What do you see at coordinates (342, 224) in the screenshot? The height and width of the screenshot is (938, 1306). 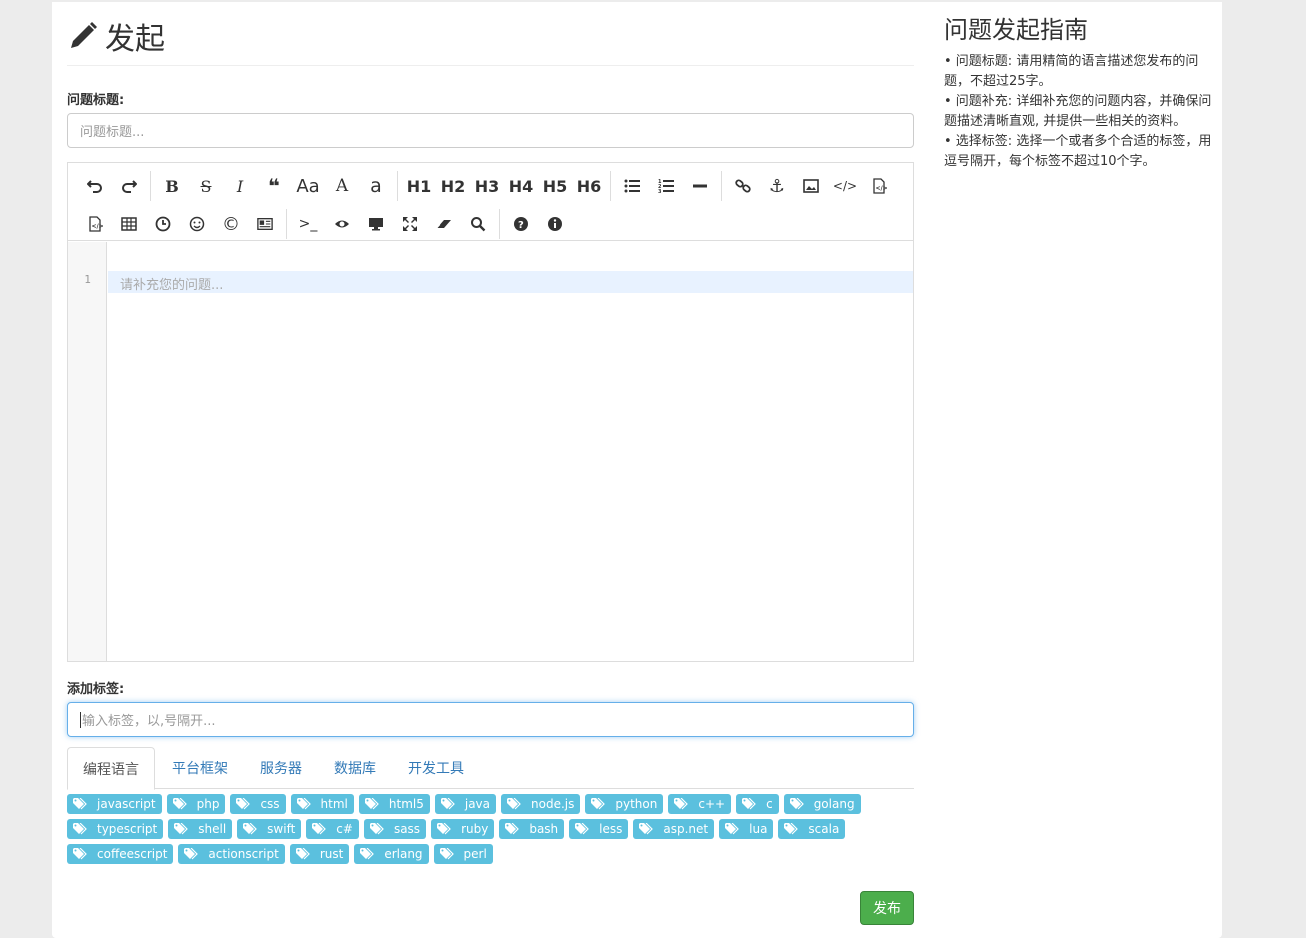 I see `eye-icon` at bounding box center [342, 224].